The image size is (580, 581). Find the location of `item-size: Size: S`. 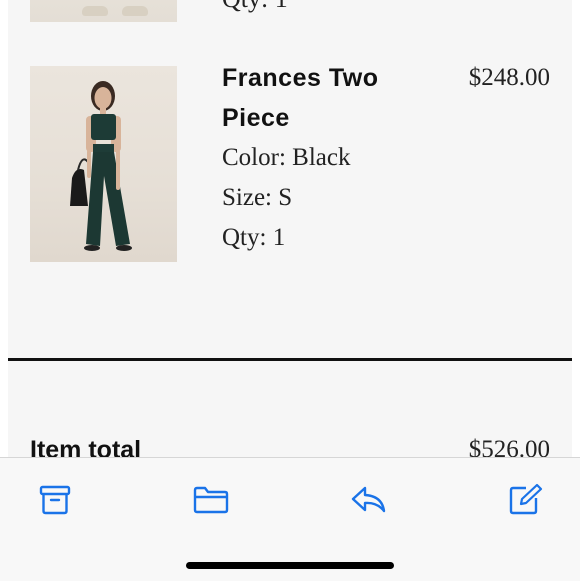

item-size: Size: S is located at coordinates (257, 197).